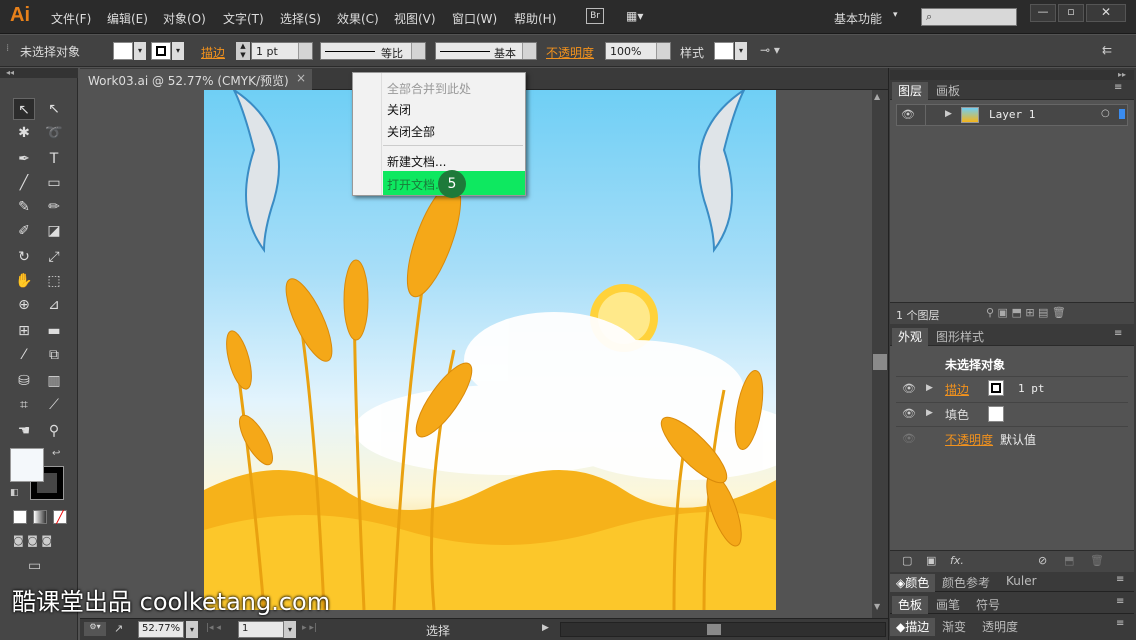 The height and width of the screenshot is (640, 1136). Describe the element at coordinates (24, 405) in the screenshot. I see `artboard-tool-icon: ⌗` at that location.